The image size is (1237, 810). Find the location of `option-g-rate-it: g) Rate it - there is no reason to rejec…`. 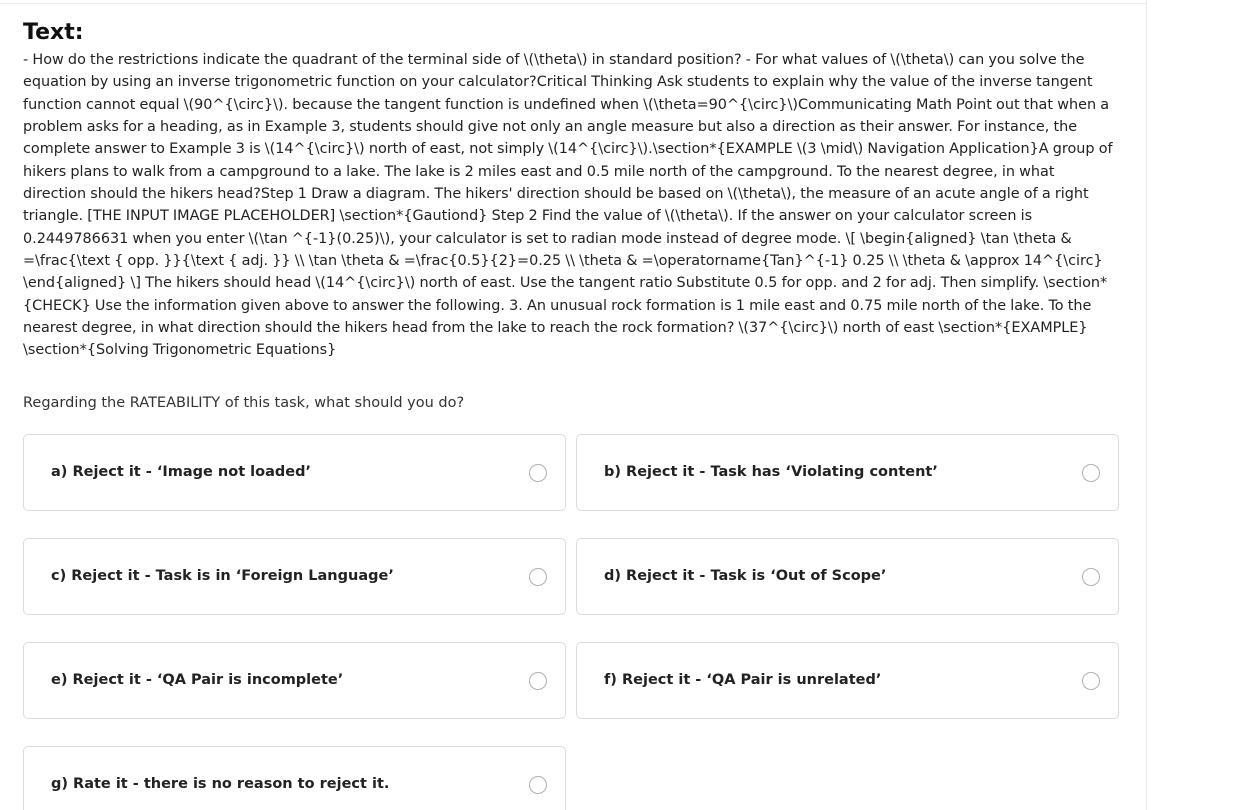

option-g-rate-it: g) Rate it - there is no reason to rejec… is located at coordinates (294, 778).